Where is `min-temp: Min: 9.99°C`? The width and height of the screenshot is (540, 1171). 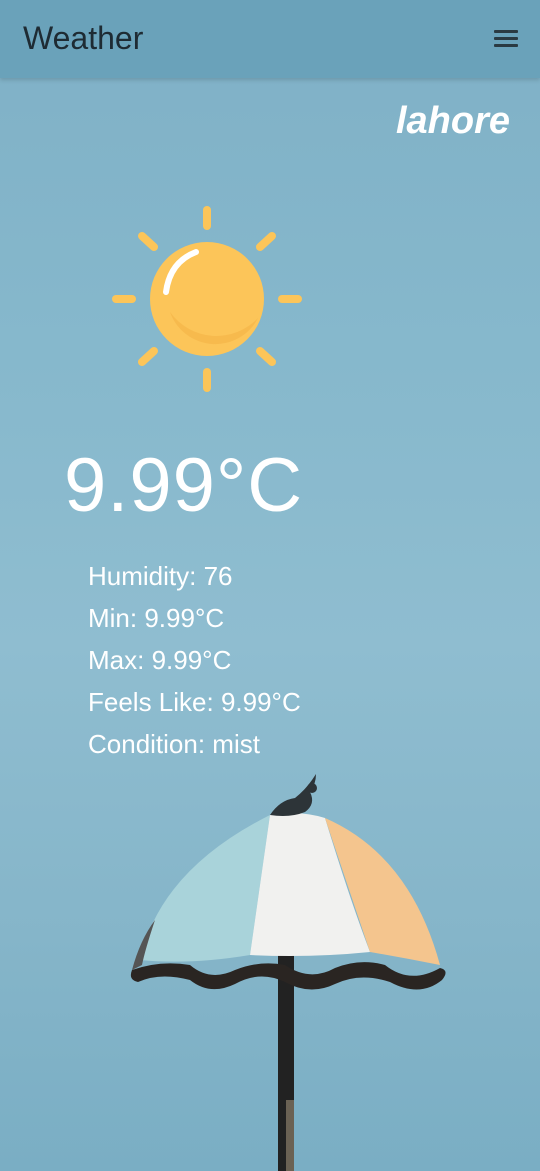
min-temp: Min: 9.99°C is located at coordinates (156, 618).